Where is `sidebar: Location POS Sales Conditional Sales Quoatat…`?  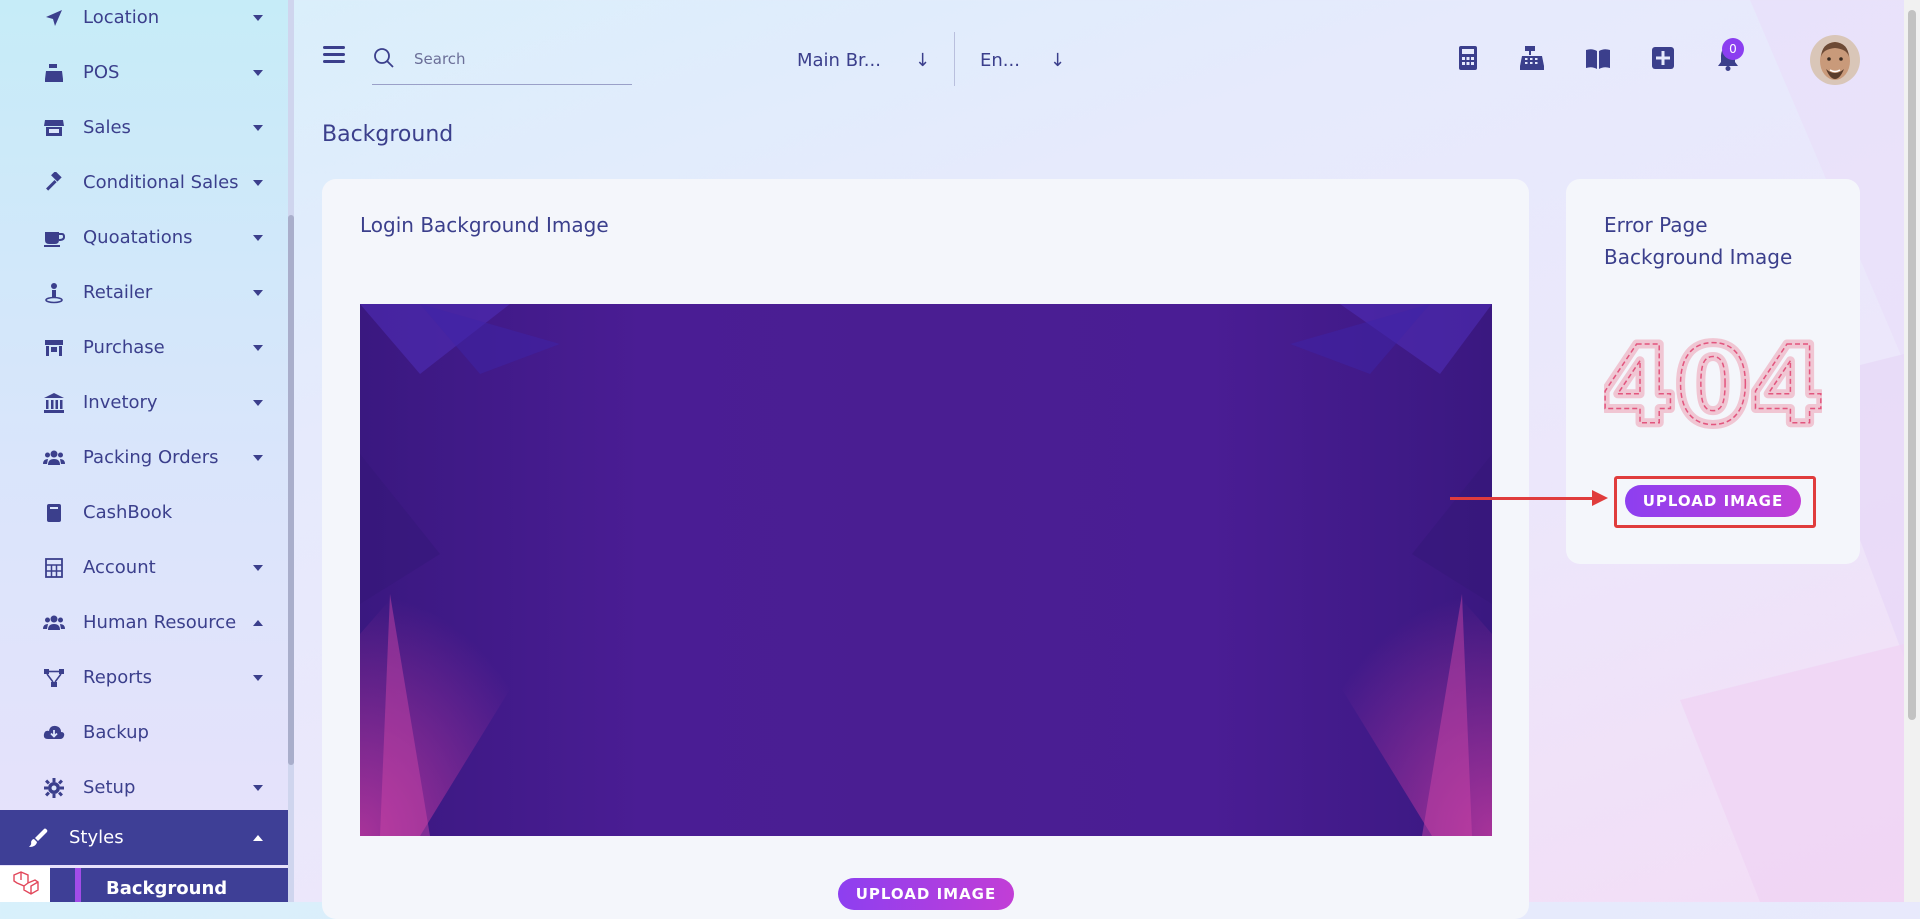 sidebar: Location POS Sales Conditional Sales Quoatat… is located at coordinates (144, 451).